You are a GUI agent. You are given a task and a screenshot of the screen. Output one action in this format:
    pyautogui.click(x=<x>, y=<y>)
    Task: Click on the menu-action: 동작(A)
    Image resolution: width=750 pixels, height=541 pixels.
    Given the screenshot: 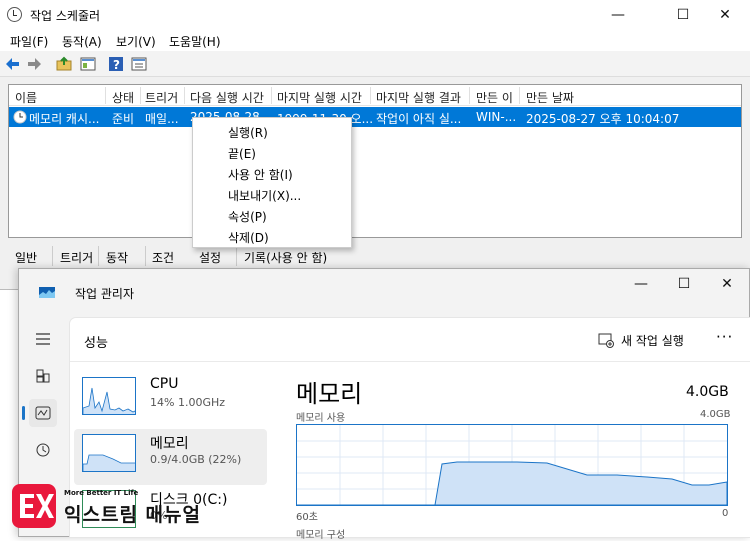 What is the action you would take?
    pyautogui.click(x=82, y=41)
    